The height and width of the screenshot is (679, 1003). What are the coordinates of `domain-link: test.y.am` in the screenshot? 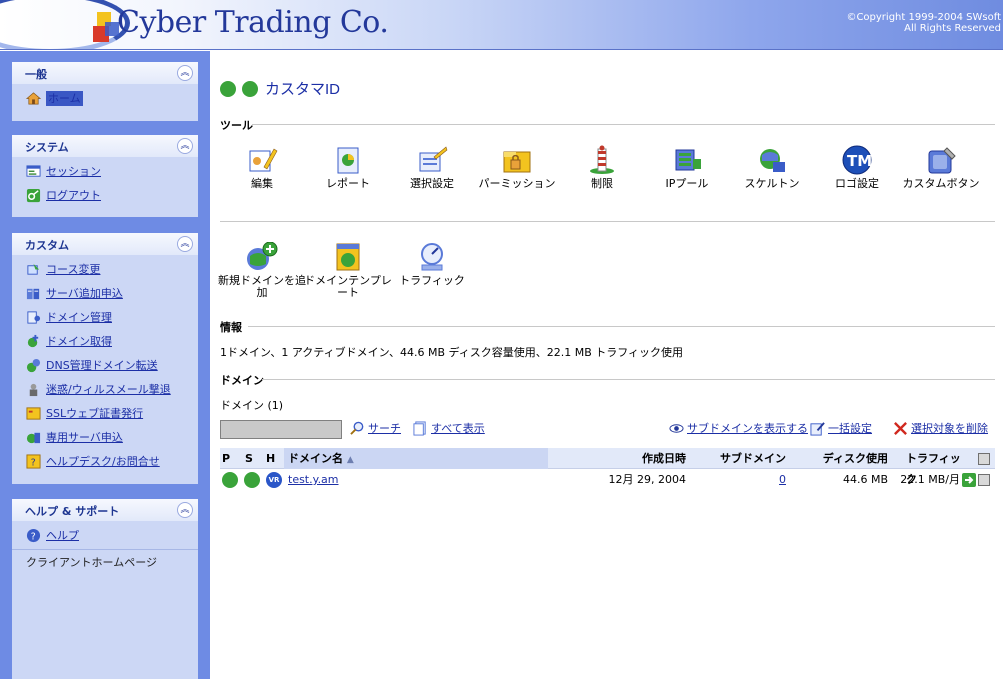 It's located at (313, 480).